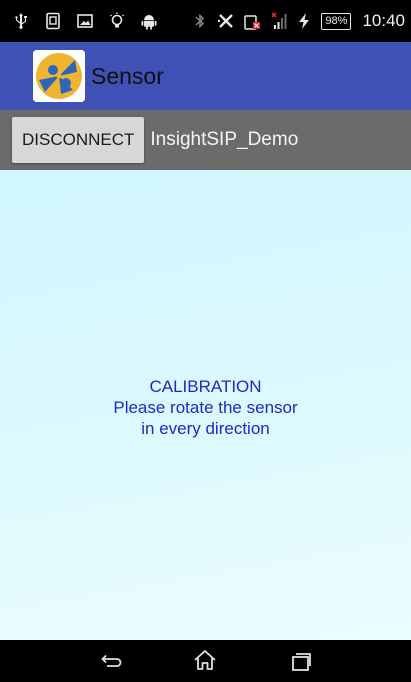  Describe the element at coordinates (336, 21) in the screenshot. I see `battery-indicator: 98%` at that location.